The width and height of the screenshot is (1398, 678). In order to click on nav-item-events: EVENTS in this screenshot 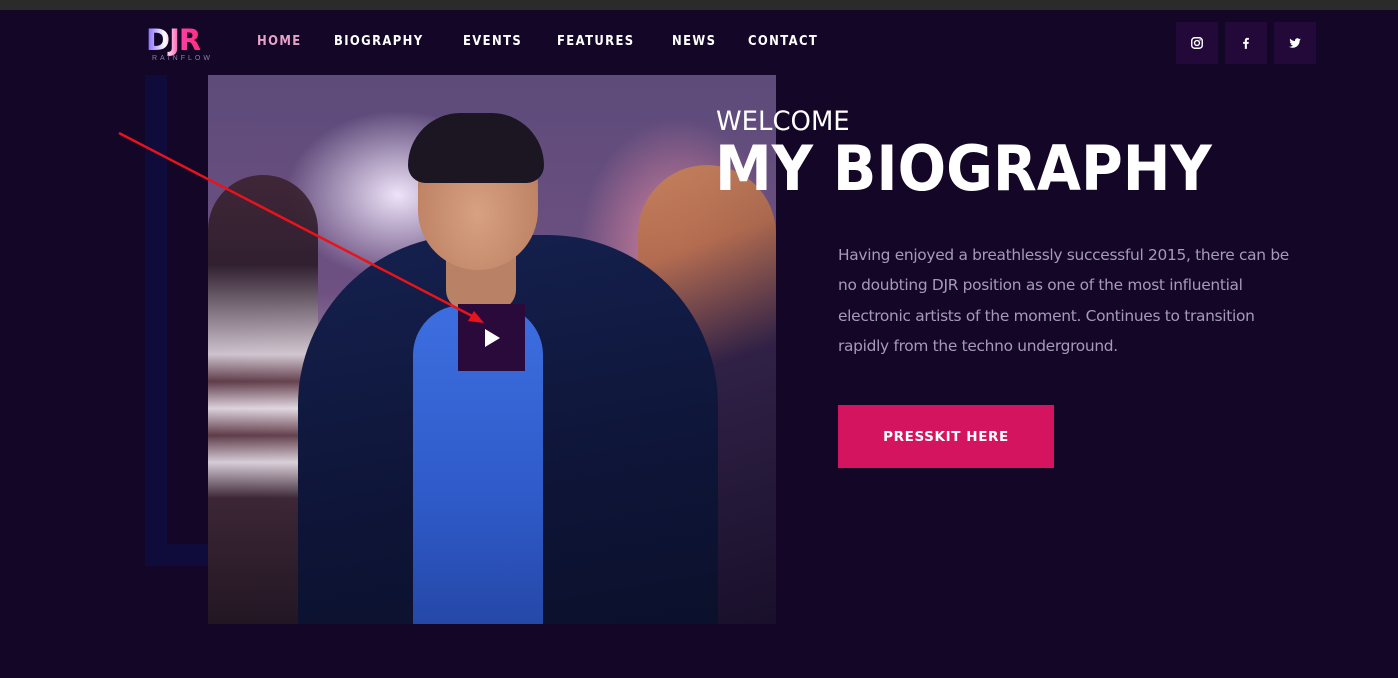, I will do `click(492, 41)`.